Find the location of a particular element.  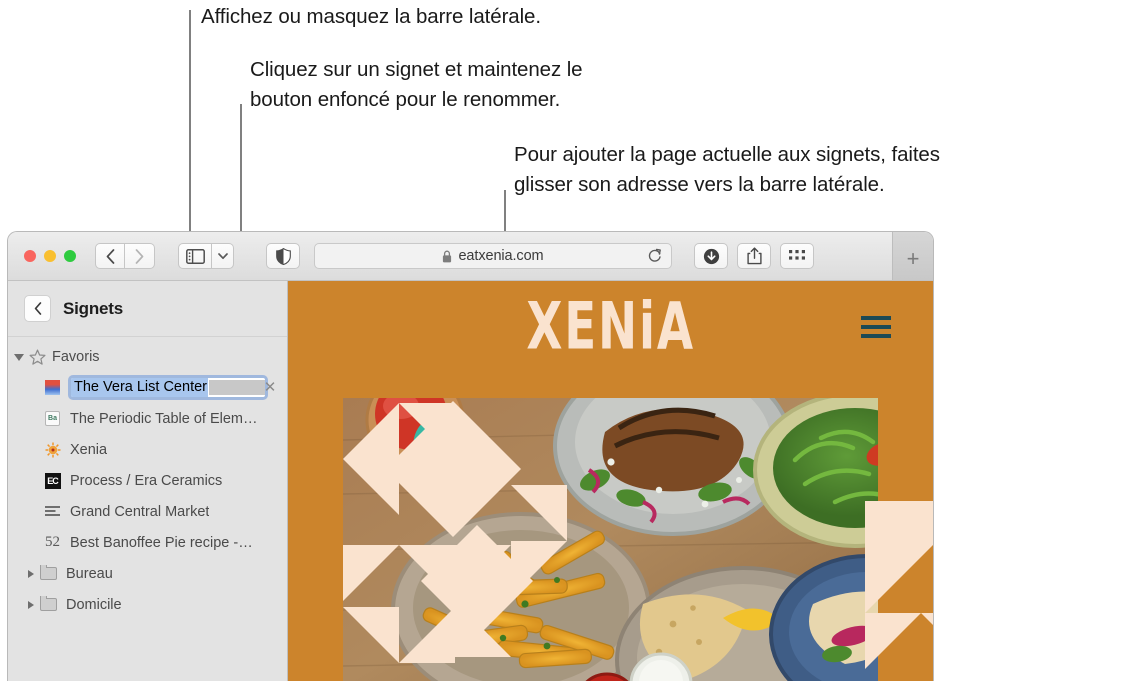

list-item-label: Xenia is located at coordinates (89, 449).